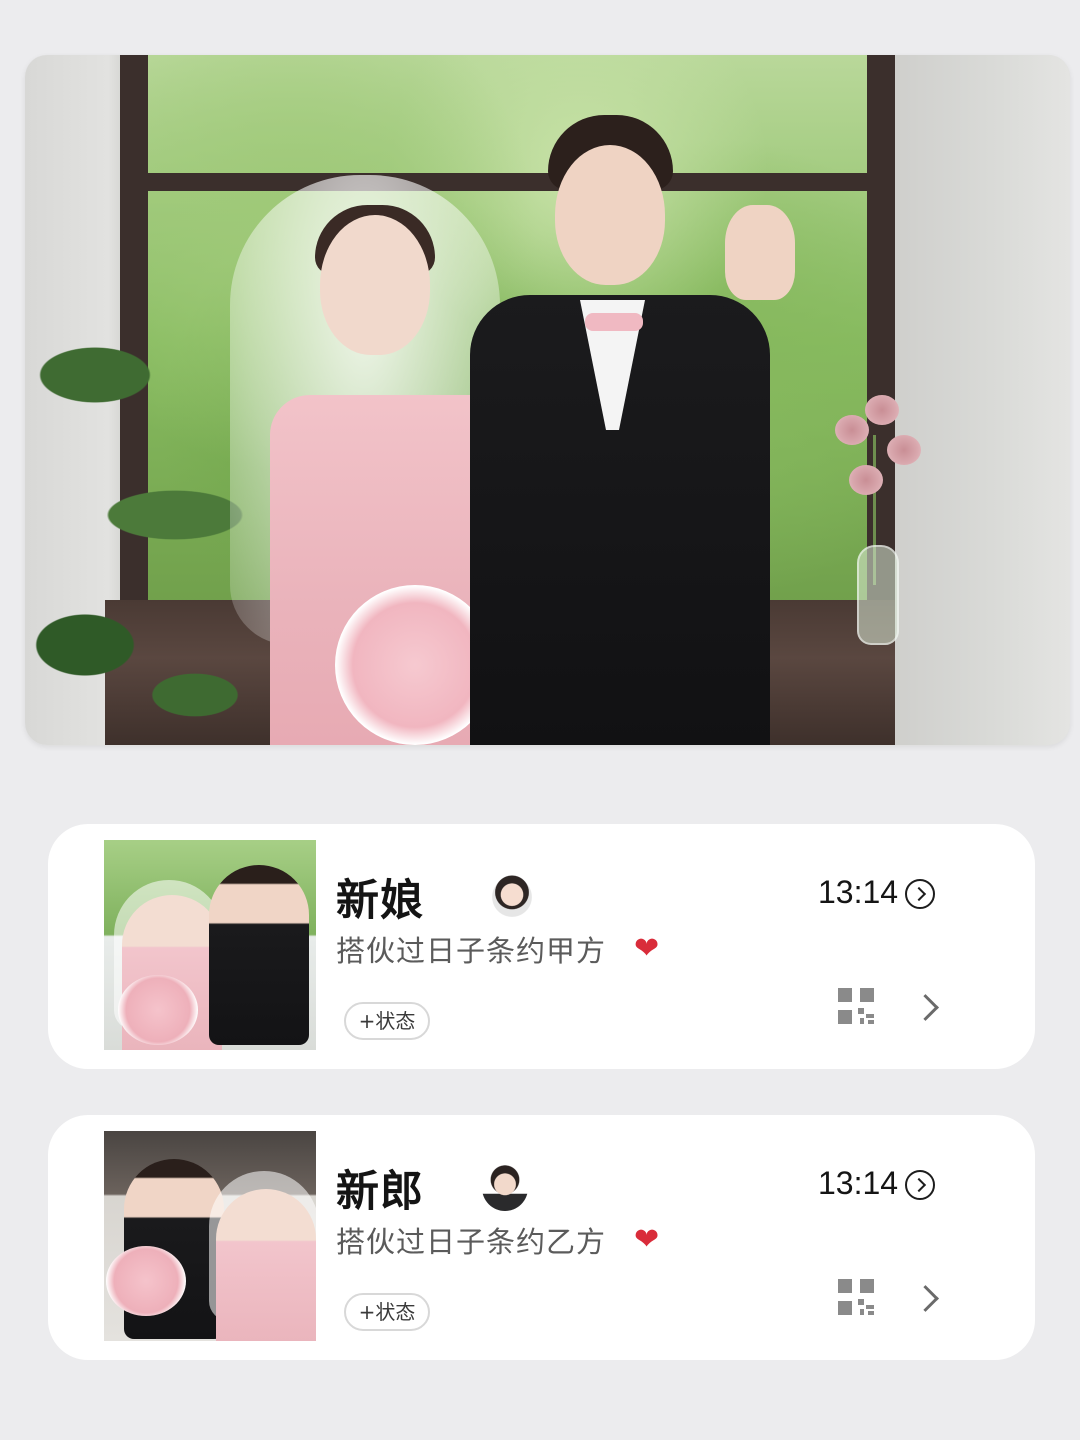  What do you see at coordinates (380, 1192) in the screenshot?
I see `profile-name: 新郎` at bounding box center [380, 1192].